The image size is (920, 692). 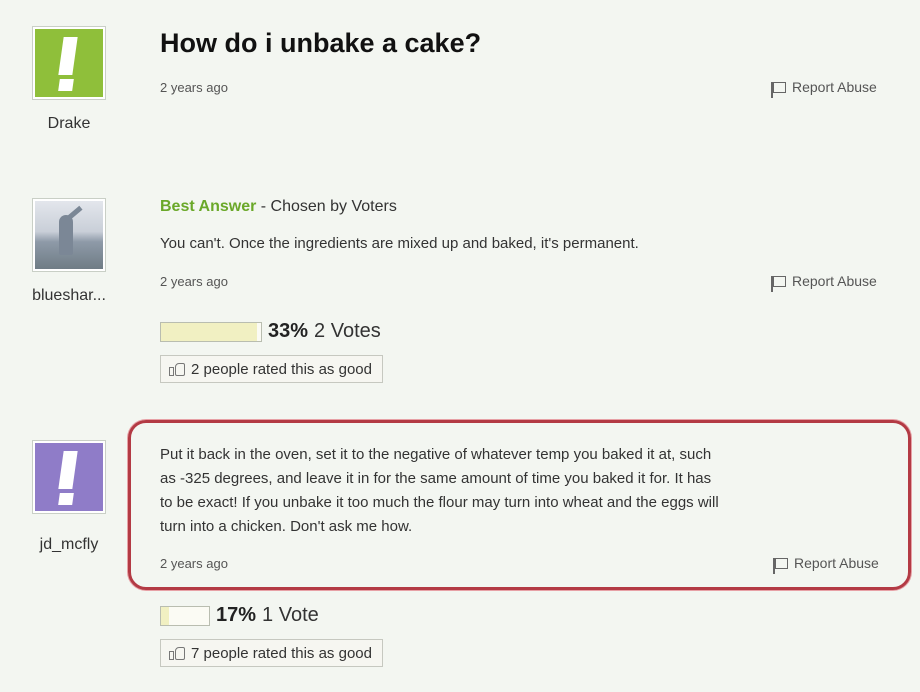 I want to click on vote-percent: 17%, so click(x=236, y=615).